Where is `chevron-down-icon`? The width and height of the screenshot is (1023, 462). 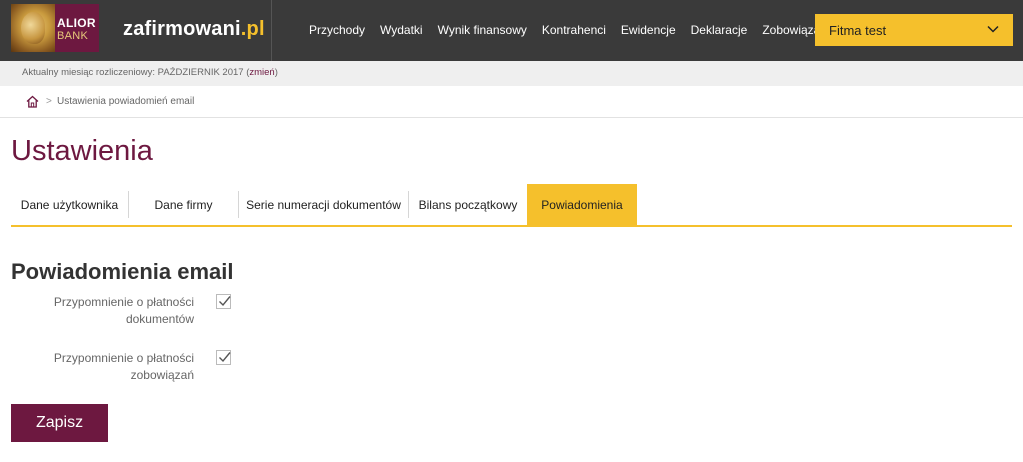 chevron-down-icon is located at coordinates (993, 29).